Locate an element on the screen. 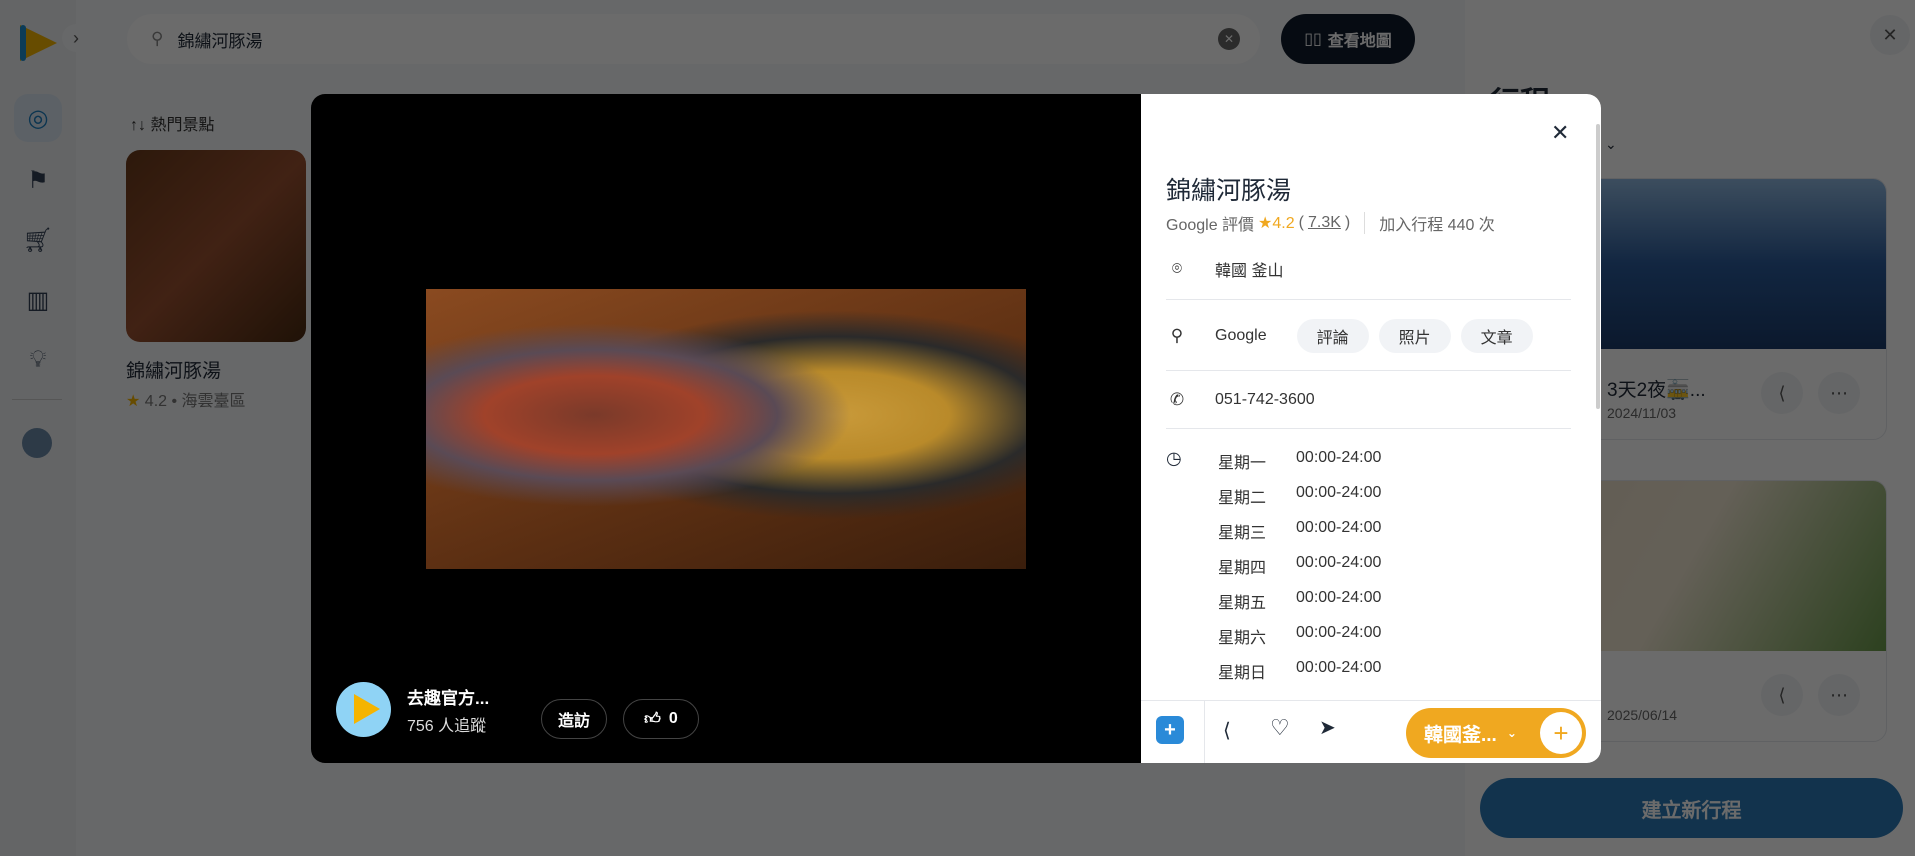  footer-vdivider is located at coordinates (1204, 731).